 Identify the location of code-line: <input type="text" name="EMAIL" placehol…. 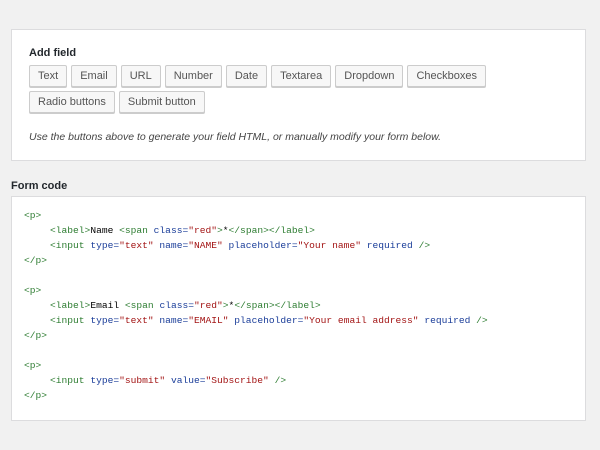
(304, 320).